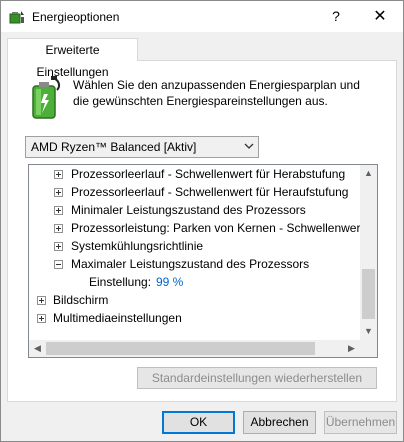 The image size is (404, 442). I want to click on ok-button: OK, so click(198, 422).